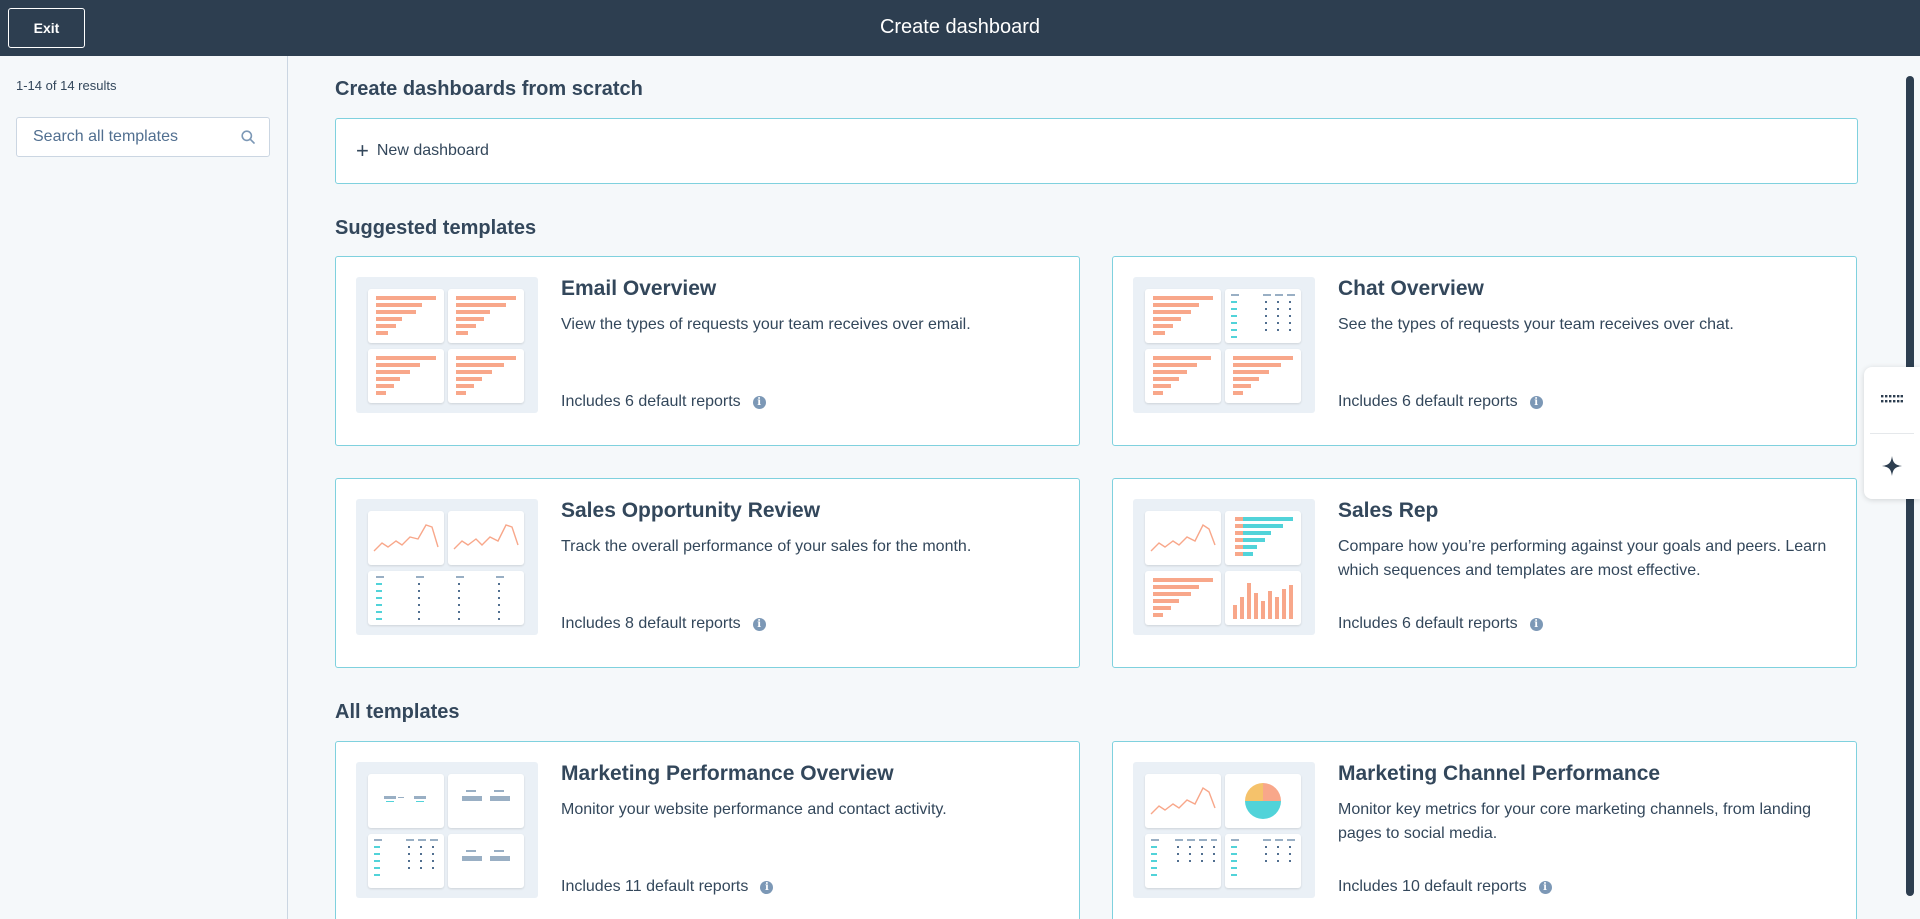 The height and width of the screenshot is (919, 1920). What do you see at coordinates (1096, 151) in the screenshot?
I see `new-dashboard-button: + New dashboard` at bounding box center [1096, 151].